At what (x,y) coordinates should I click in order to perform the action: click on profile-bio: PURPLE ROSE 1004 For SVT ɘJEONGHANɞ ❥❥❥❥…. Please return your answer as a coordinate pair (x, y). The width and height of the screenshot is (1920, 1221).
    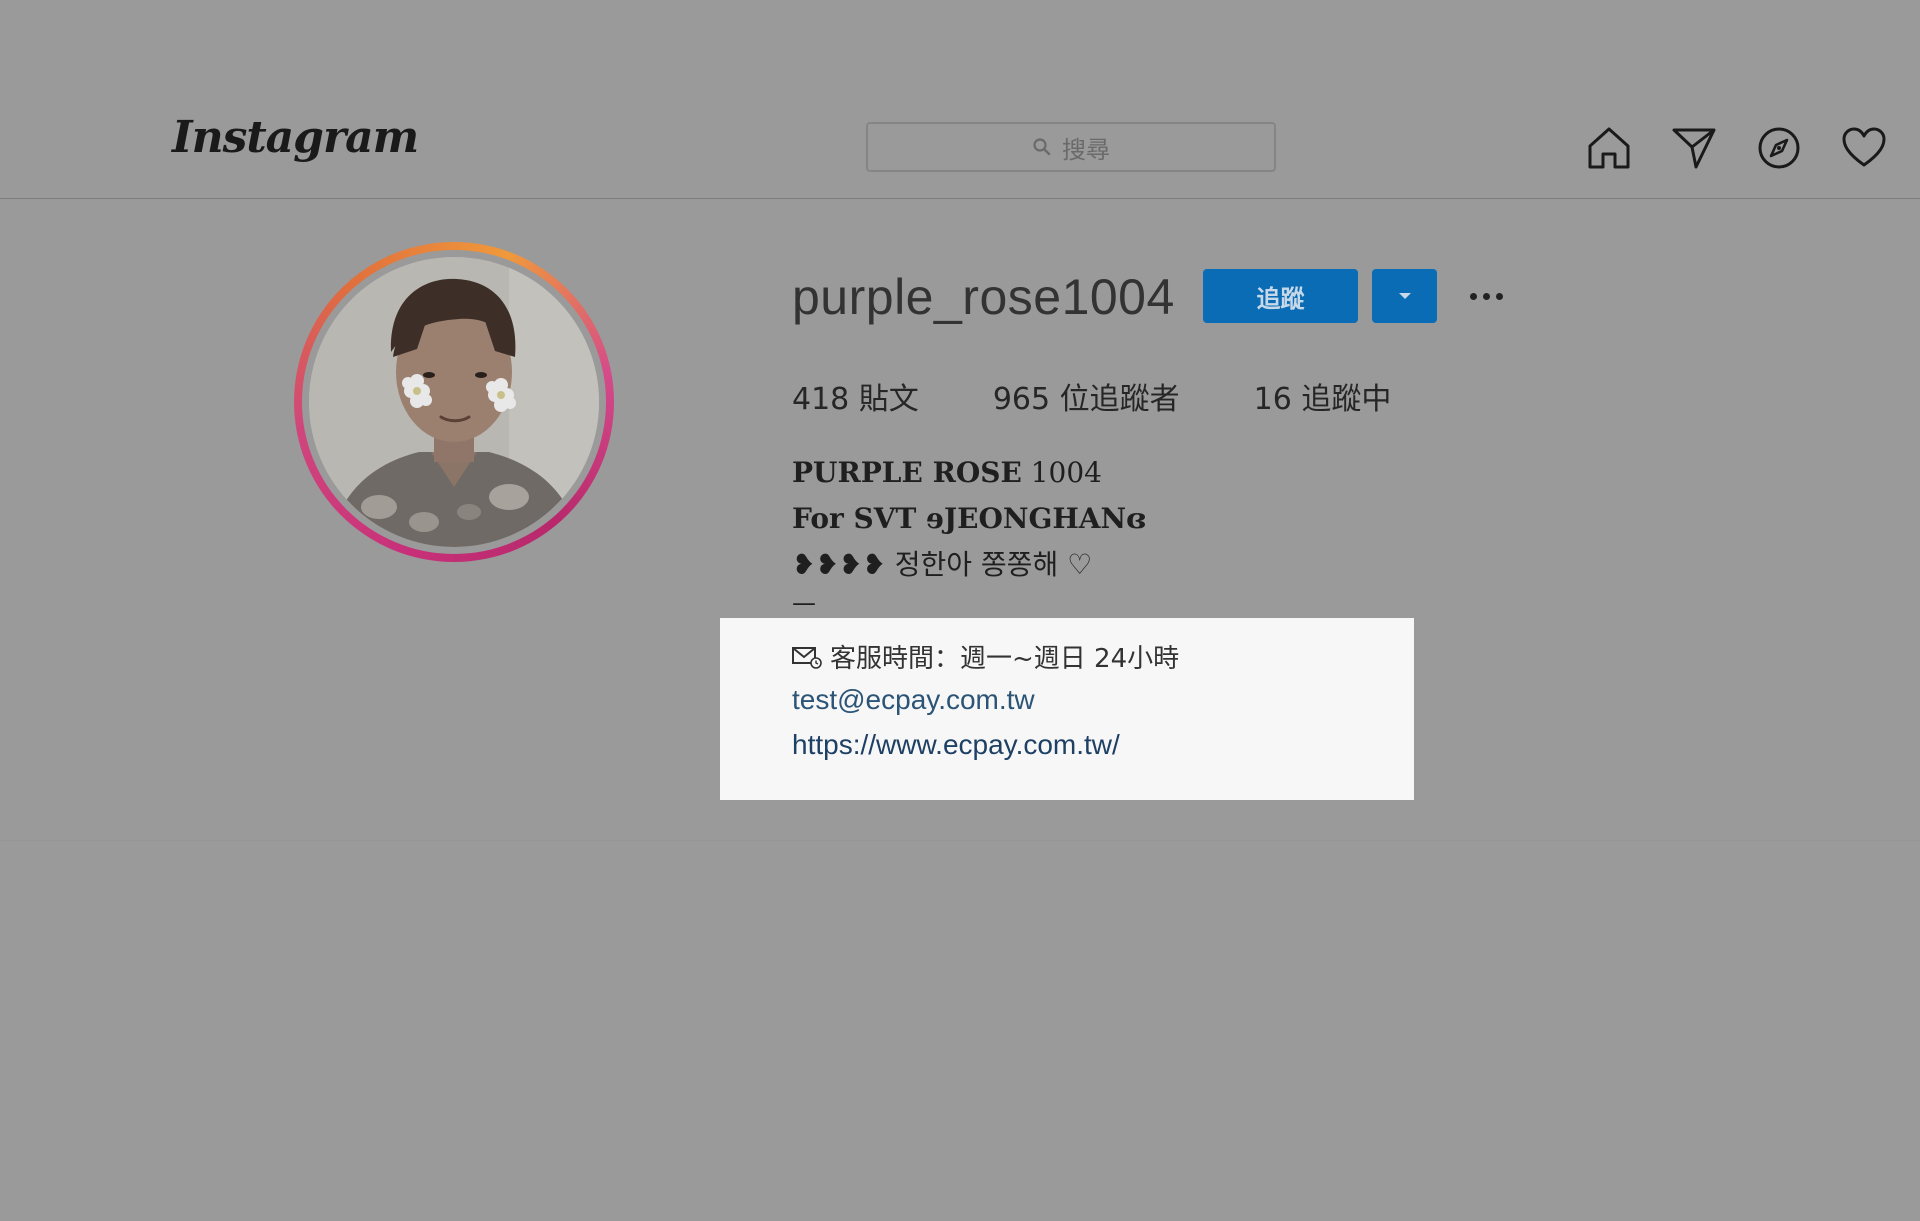
    Looking at the image, I should click on (969, 539).